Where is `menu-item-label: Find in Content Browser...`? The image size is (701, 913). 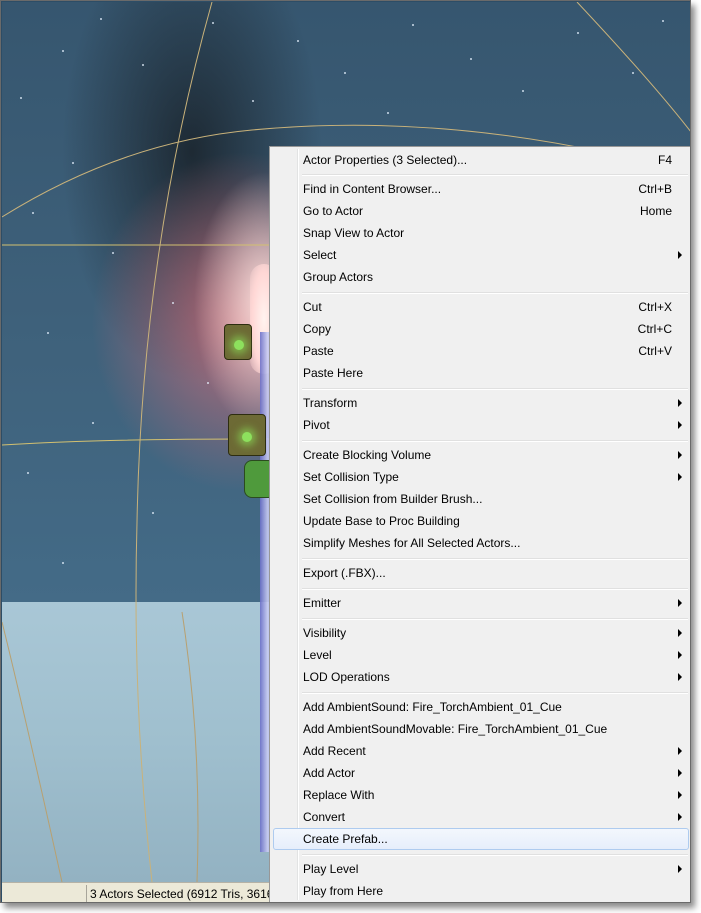 menu-item-label: Find in Content Browser... is located at coordinates (372, 189).